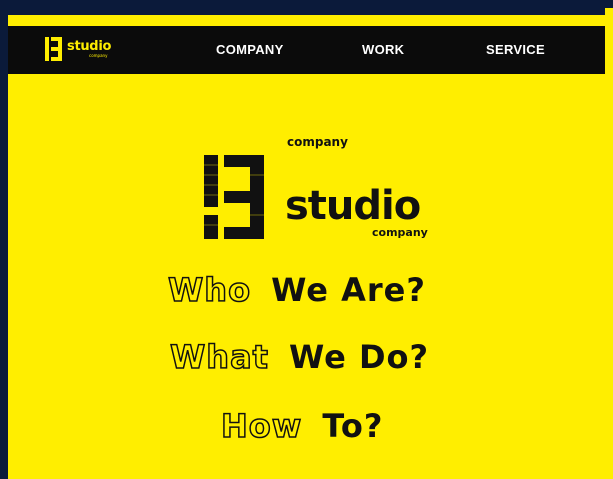  Describe the element at coordinates (237, 199) in the screenshot. I see `b-block-logo-icon` at that location.